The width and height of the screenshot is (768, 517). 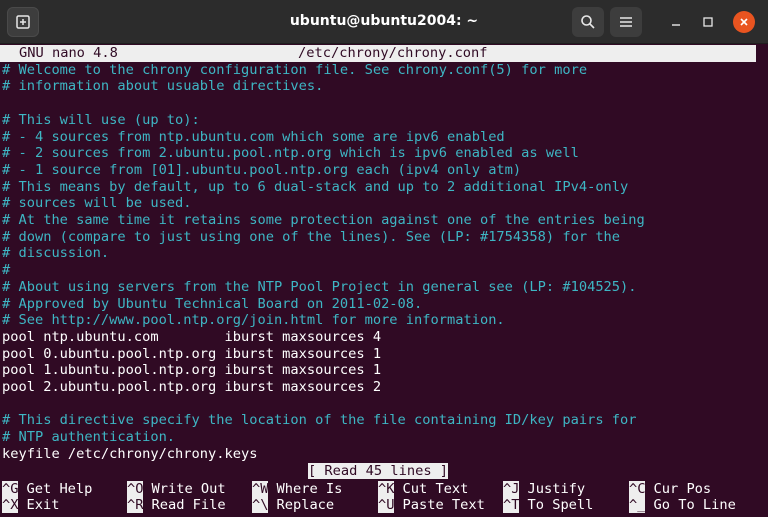 What do you see at coordinates (511, 505) in the screenshot?
I see `shortcut-key: ^T` at bounding box center [511, 505].